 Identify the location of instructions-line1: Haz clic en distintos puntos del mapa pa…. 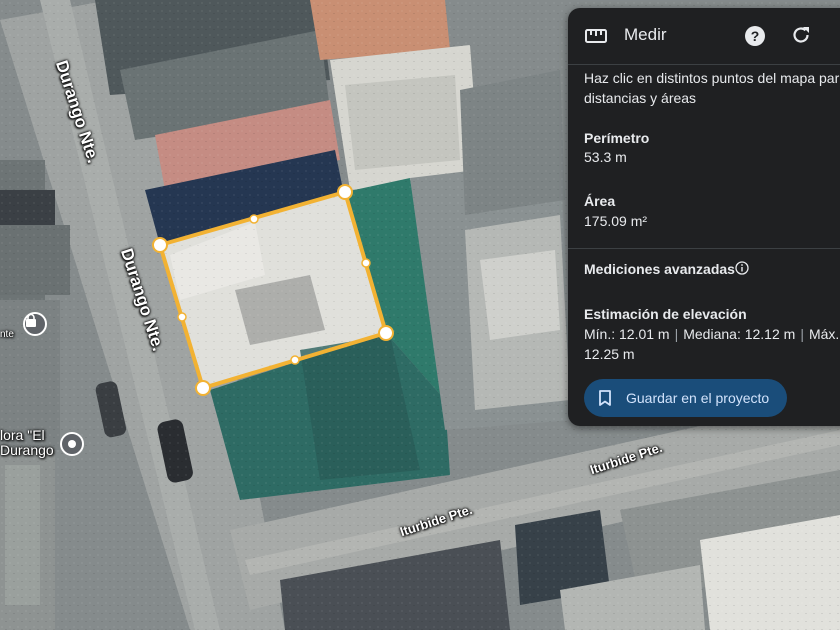
(712, 78).